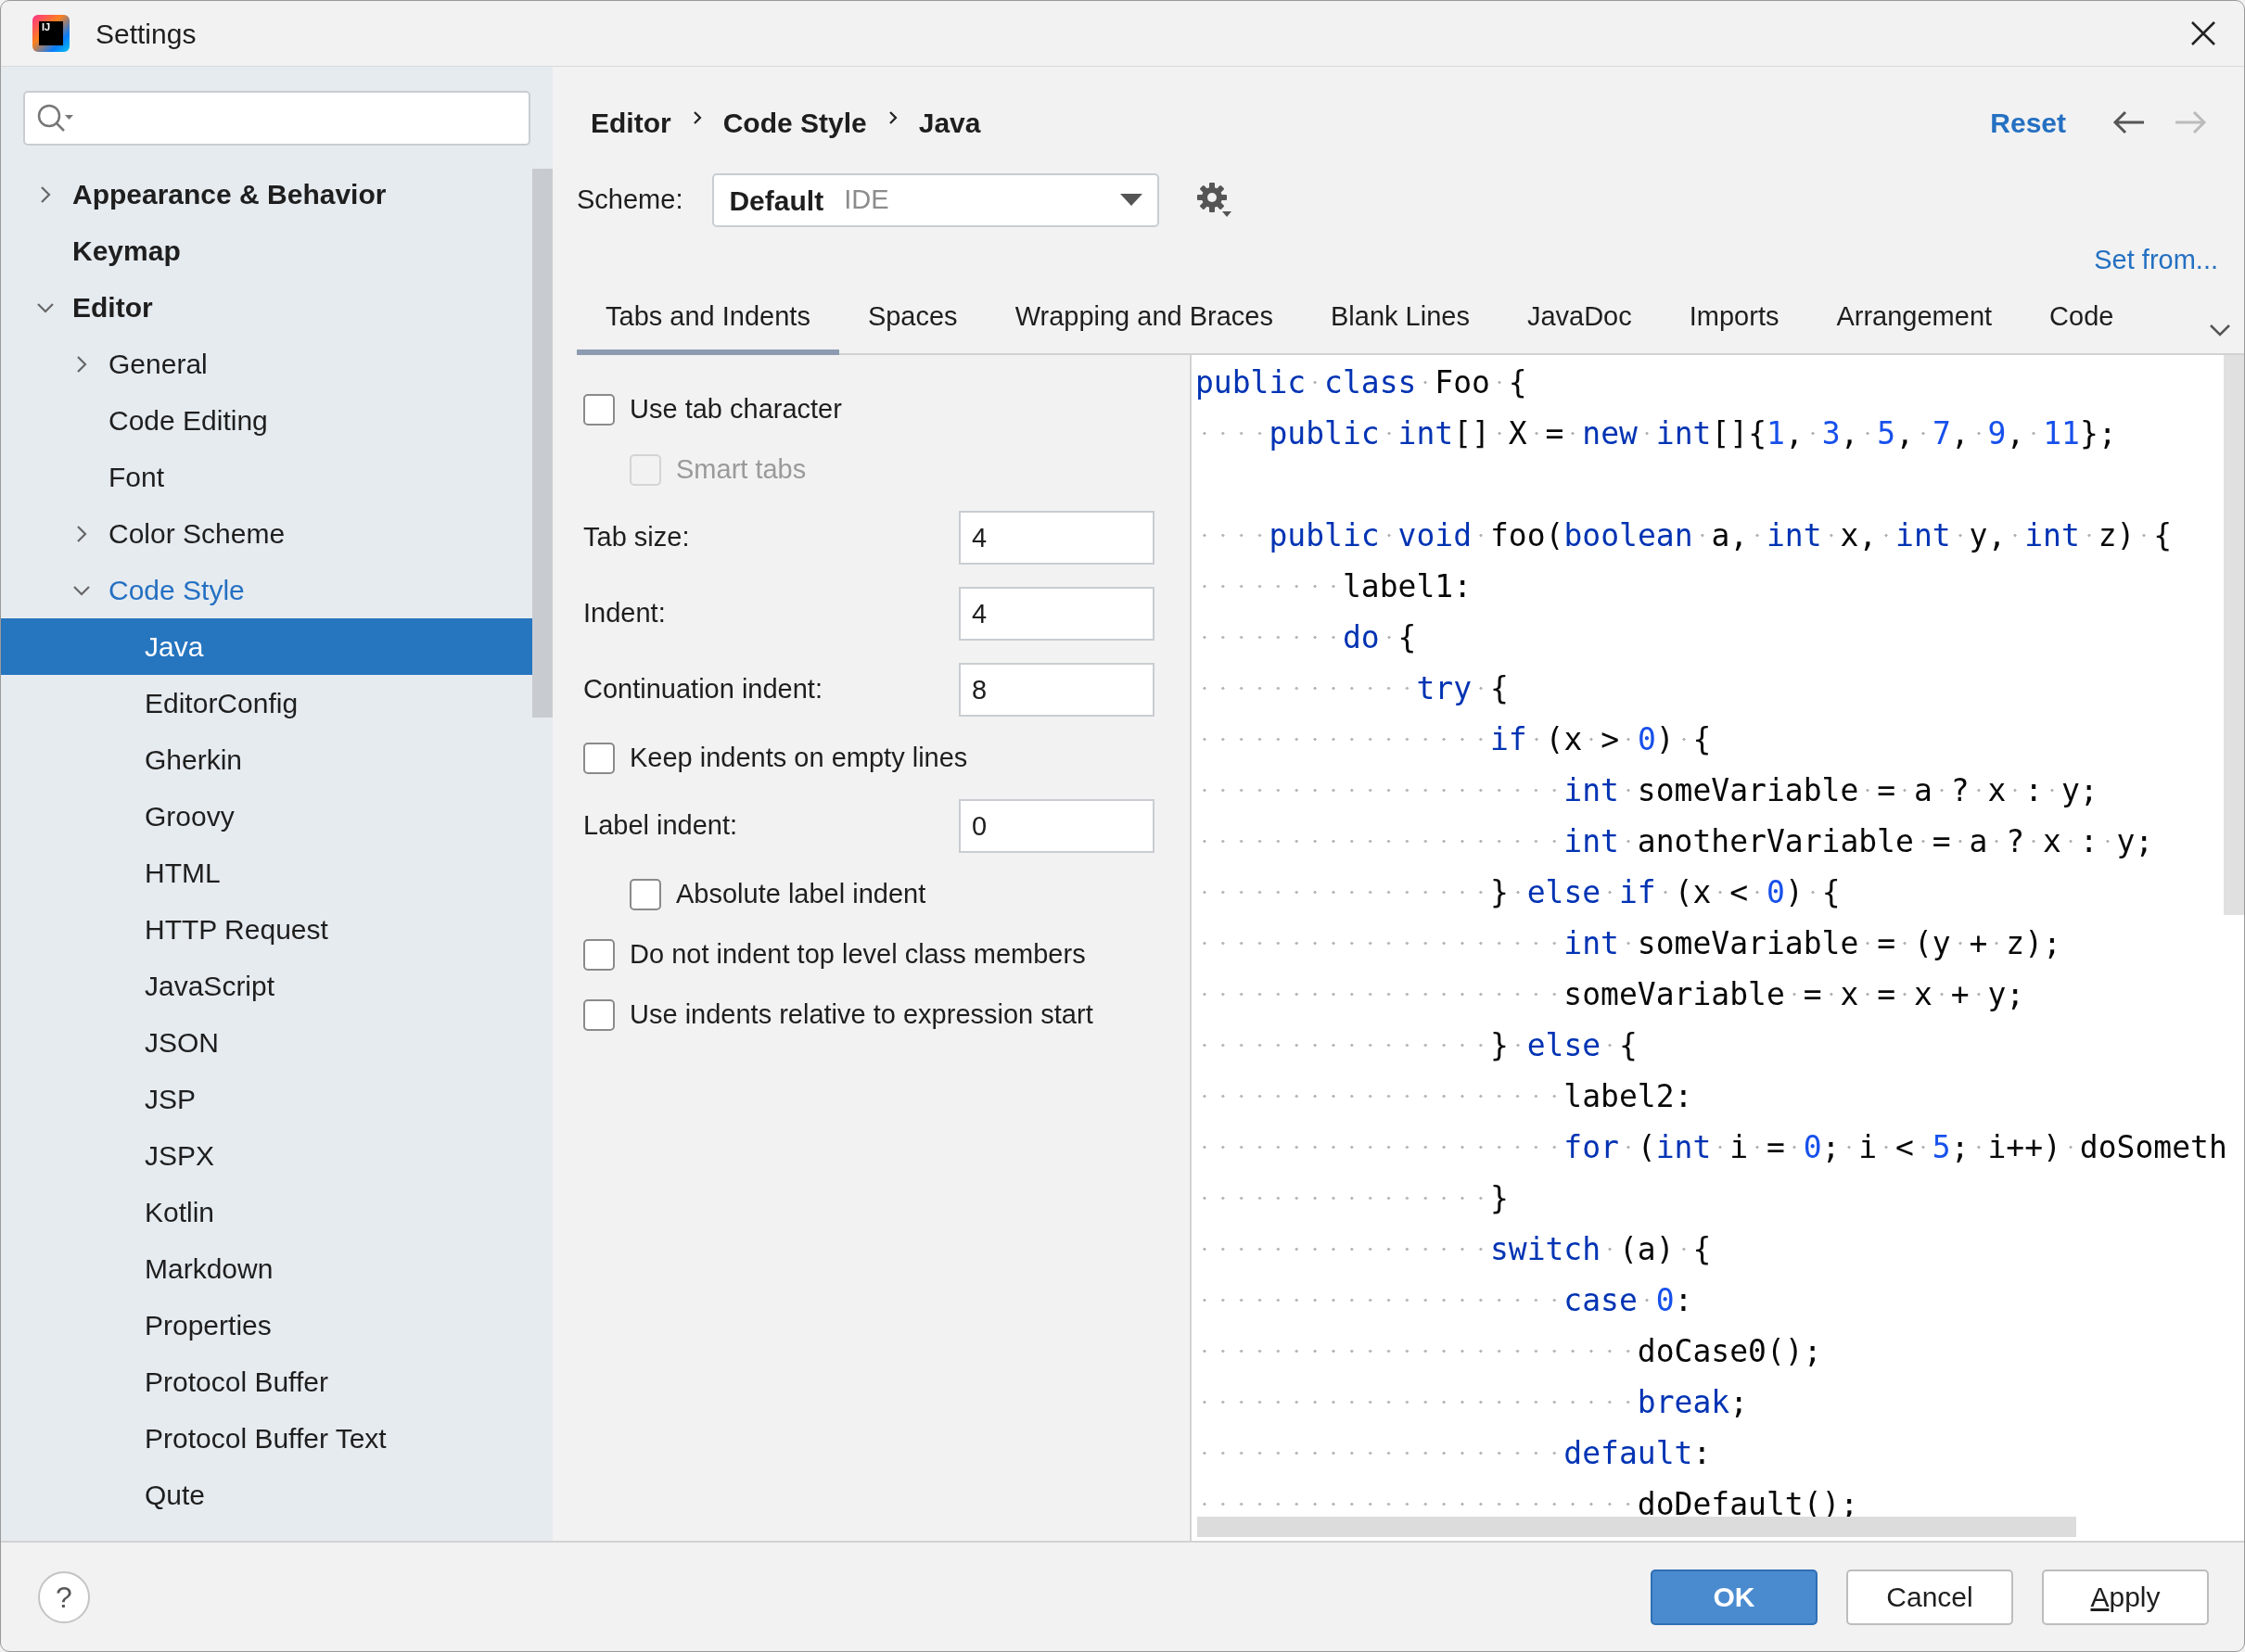  I want to click on dropdown-caret-icon, so click(1131, 201).